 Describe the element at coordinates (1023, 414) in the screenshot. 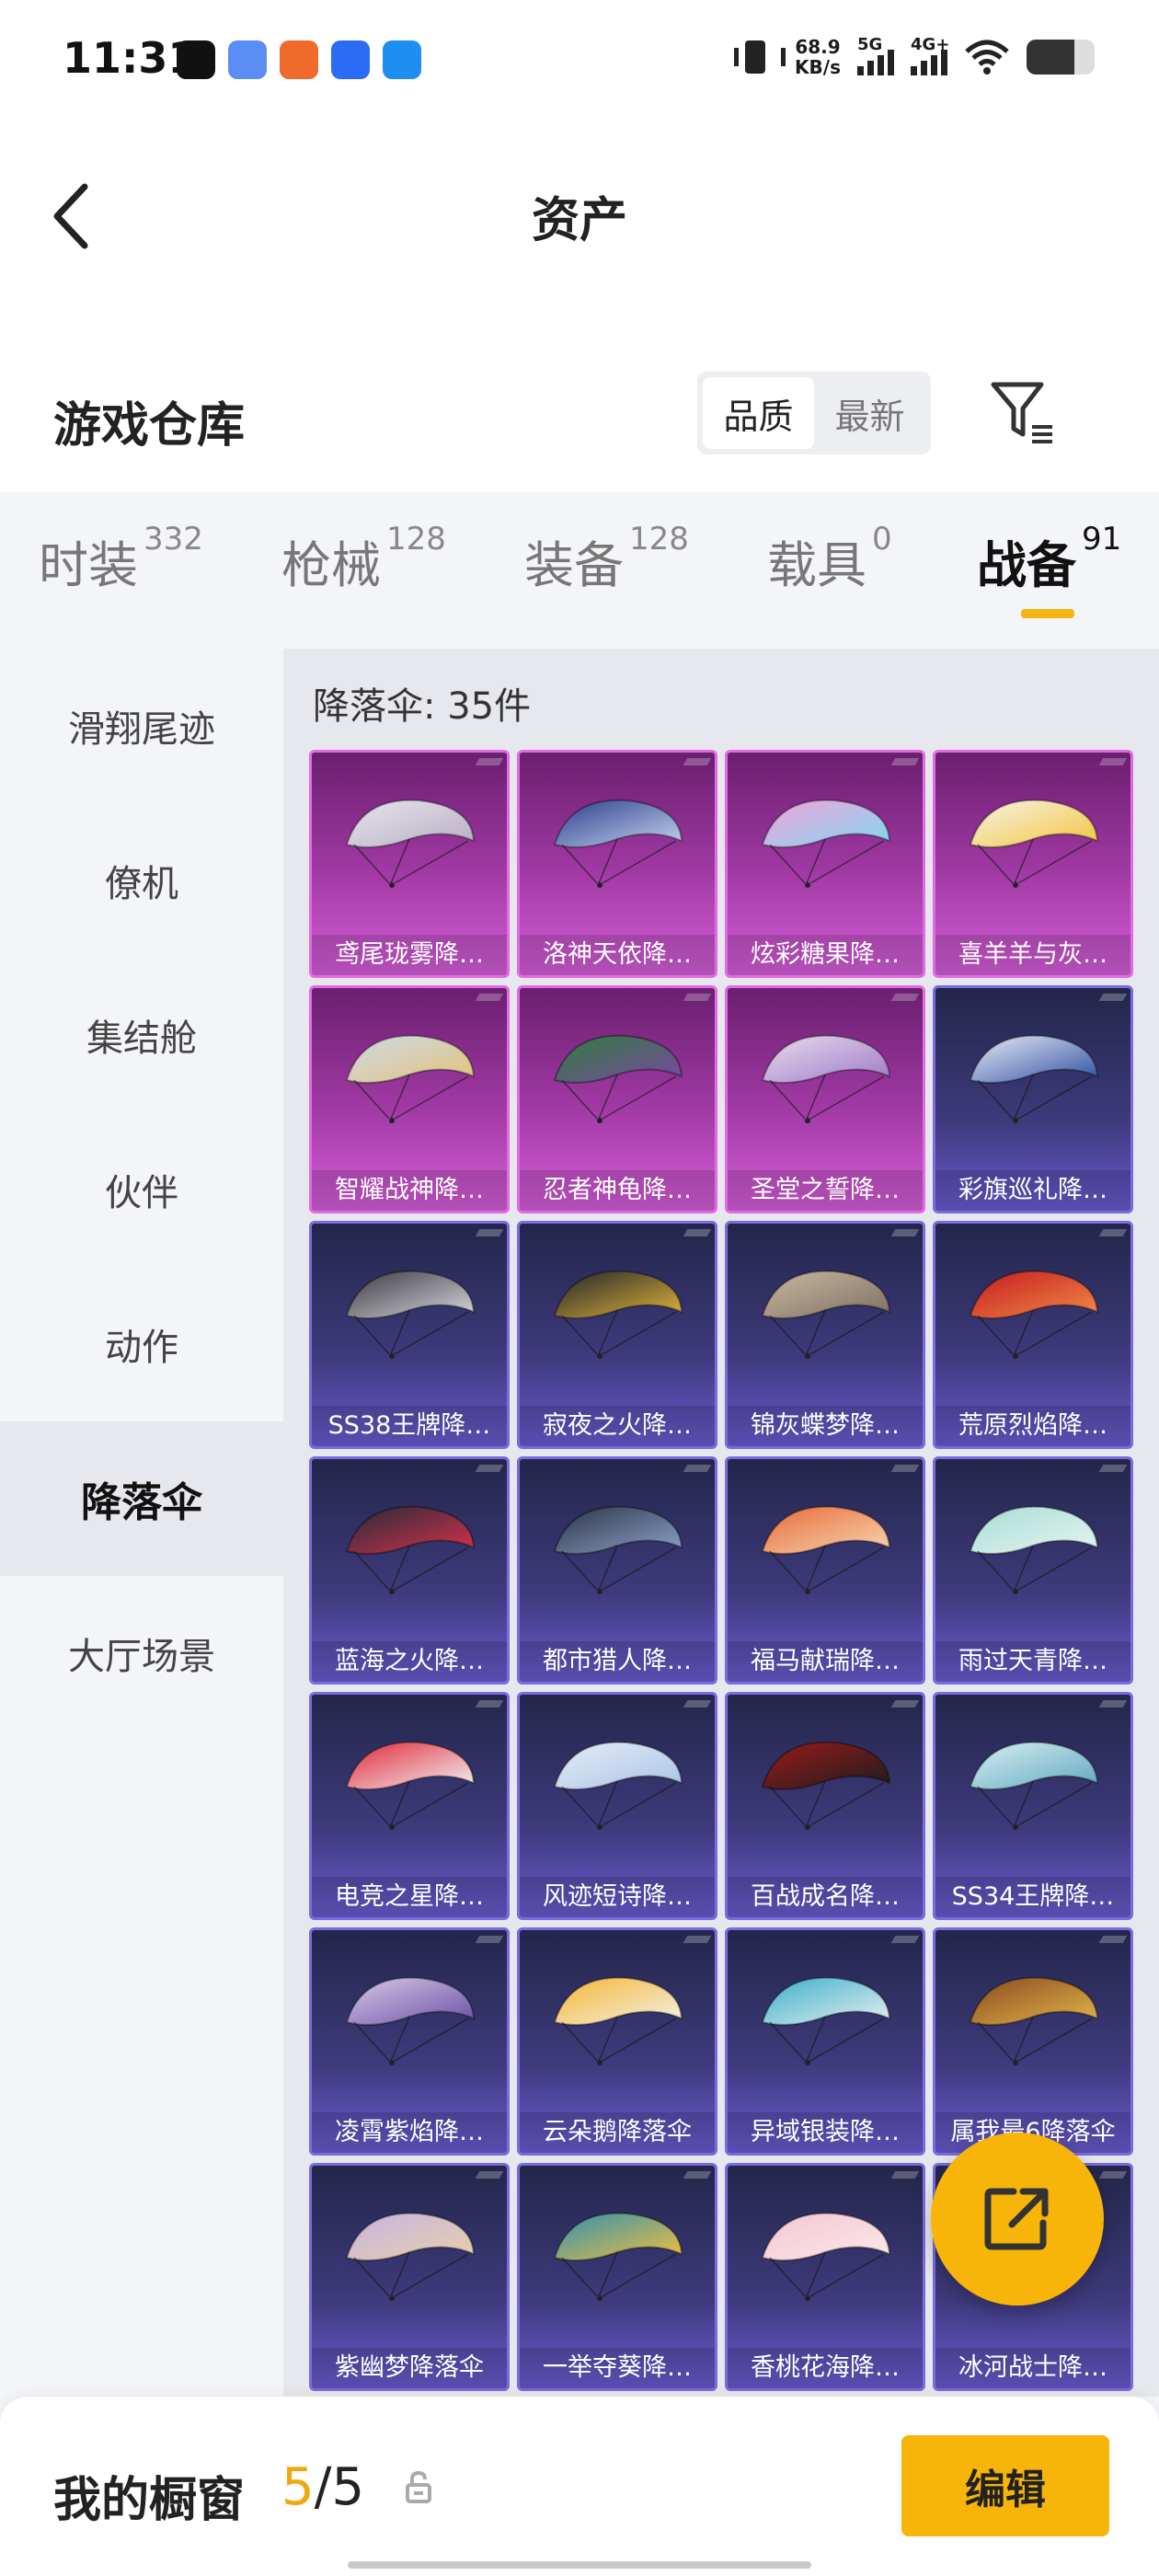

I see `filter-icon` at that location.